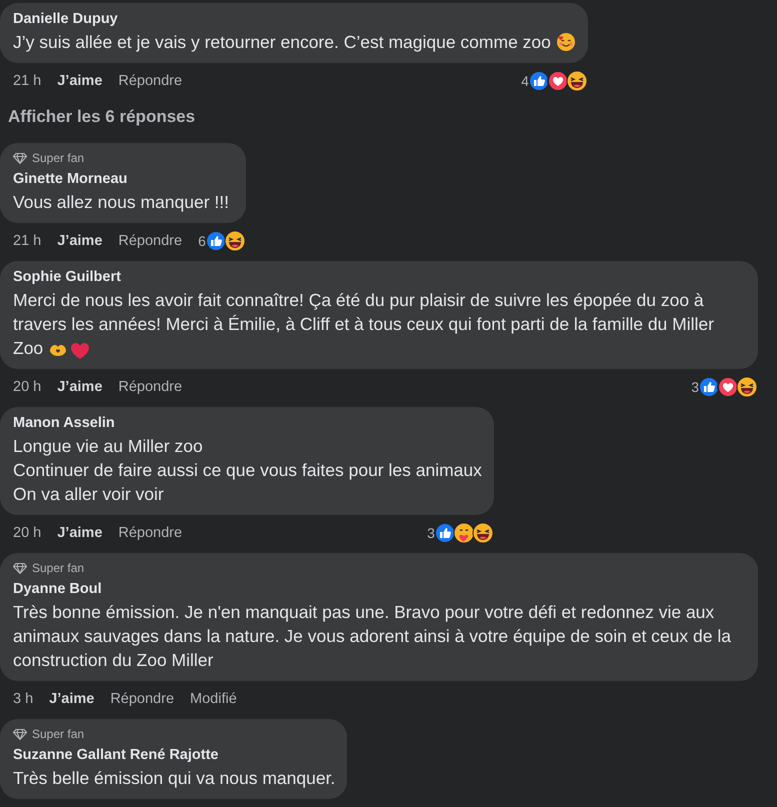 The width and height of the screenshot is (777, 807). I want to click on reaction-count: 6, so click(202, 241).